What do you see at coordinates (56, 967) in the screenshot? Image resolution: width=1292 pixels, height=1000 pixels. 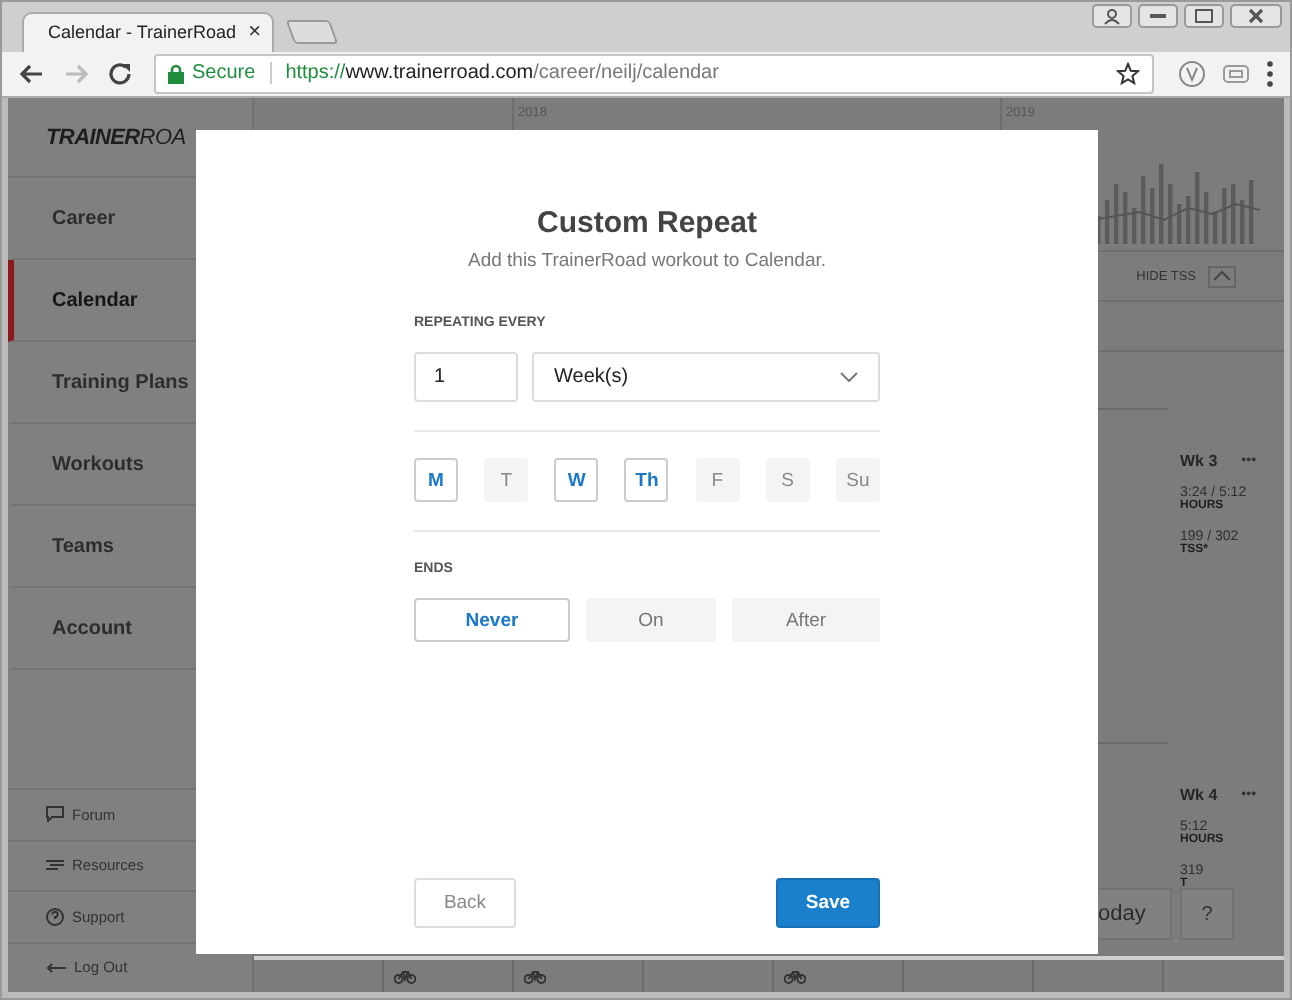 I see `arrow-left-icon` at bounding box center [56, 967].